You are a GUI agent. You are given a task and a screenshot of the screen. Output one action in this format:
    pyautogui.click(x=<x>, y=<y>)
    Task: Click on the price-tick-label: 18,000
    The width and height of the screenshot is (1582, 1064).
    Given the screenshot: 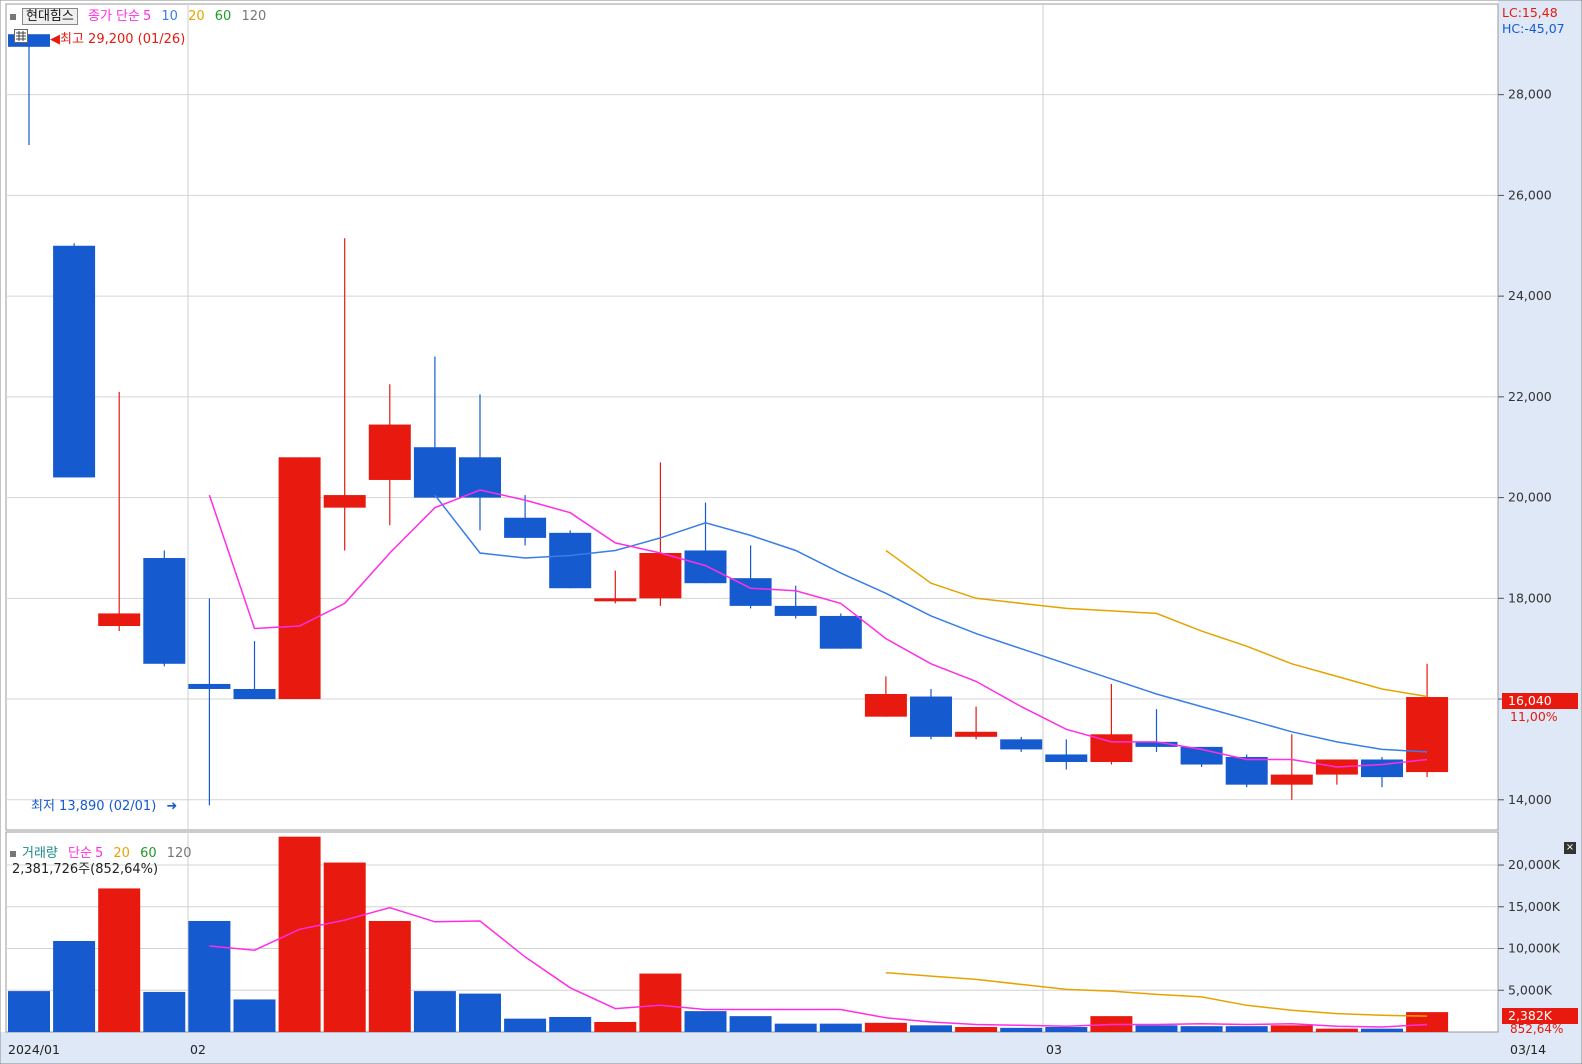 What is the action you would take?
    pyautogui.click(x=1530, y=597)
    